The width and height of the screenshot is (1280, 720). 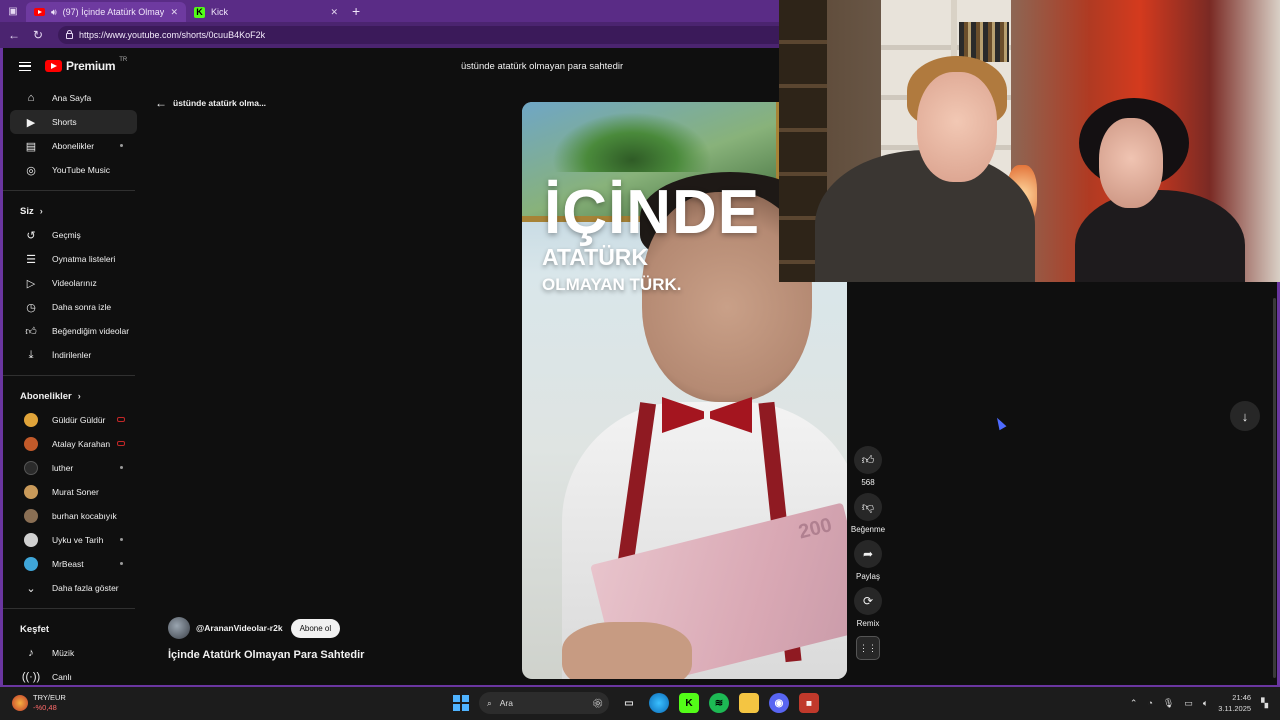 What do you see at coordinates (544, 703) in the screenshot?
I see `taskbar-search: ⌕ Ara 🌼︎` at bounding box center [544, 703].